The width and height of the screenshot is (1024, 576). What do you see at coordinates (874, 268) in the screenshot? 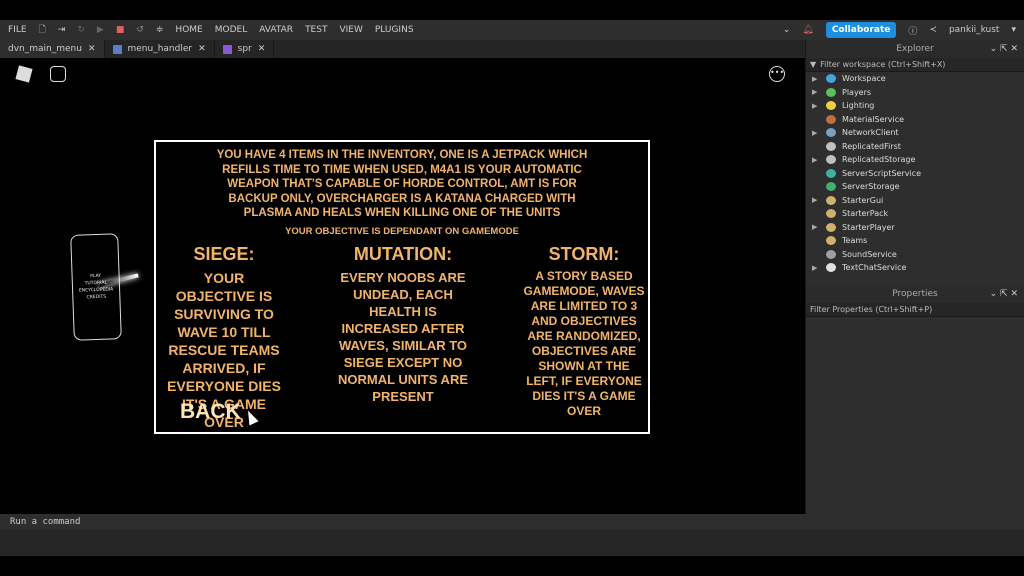
I see `item-label: TextChatService` at bounding box center [874, 268].